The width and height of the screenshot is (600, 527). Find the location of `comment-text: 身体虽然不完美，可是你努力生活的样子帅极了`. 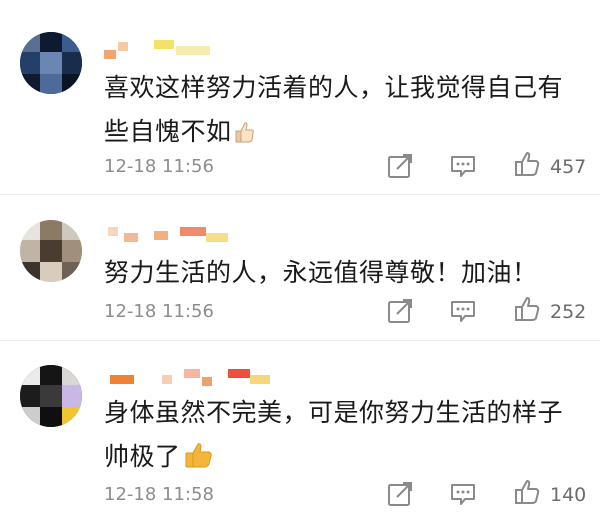

comment-text: 身体虽然不完美，可是你努力生活的样子帅极了 is located at coordinates (344, 437).